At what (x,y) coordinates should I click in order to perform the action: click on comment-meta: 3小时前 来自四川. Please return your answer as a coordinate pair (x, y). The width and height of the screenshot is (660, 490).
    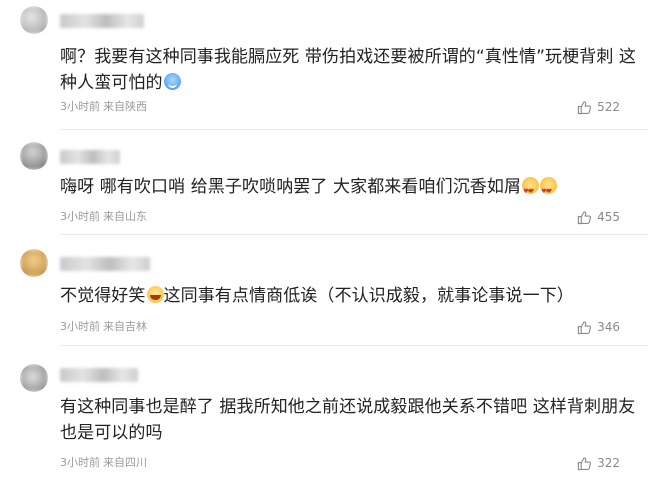
    Looking at the image, I should click on (103, 463).